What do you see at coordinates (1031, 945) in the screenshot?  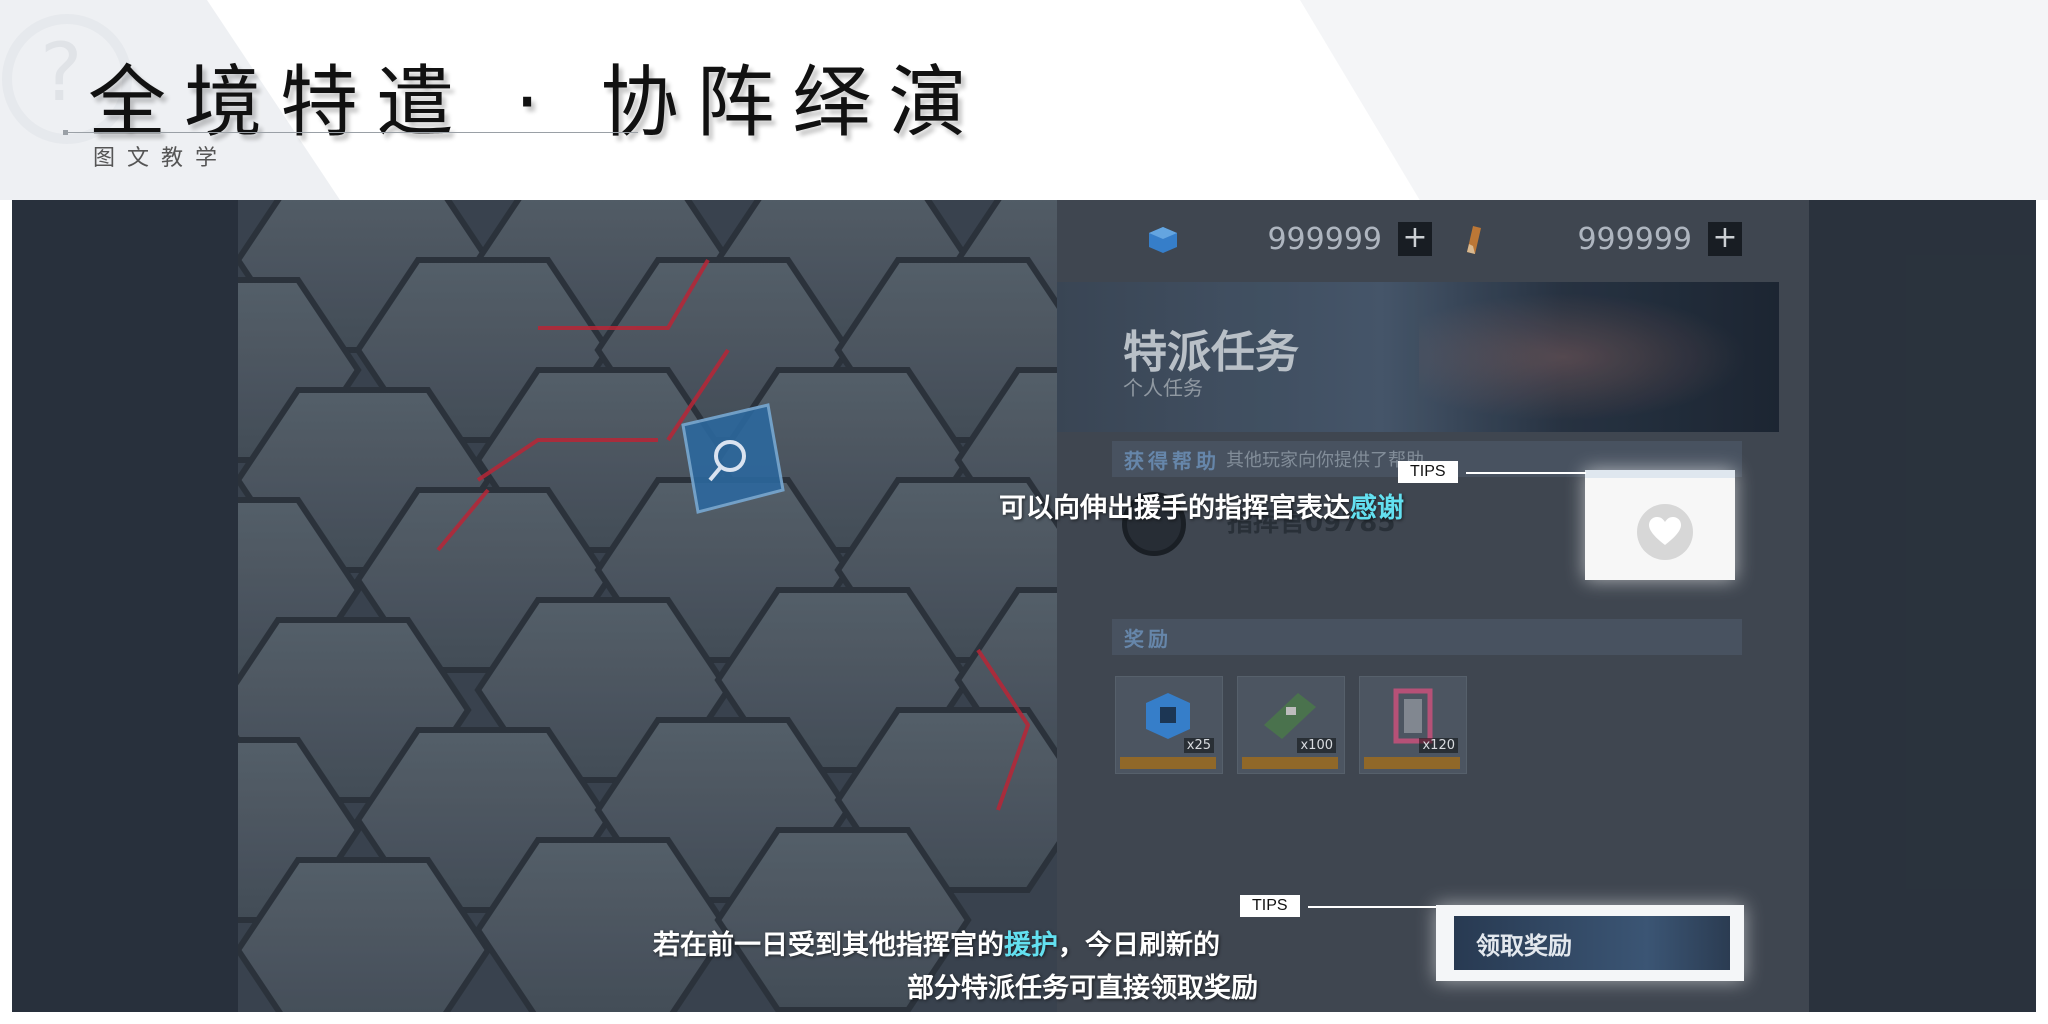 I see `tip-highlight: 援护` at bounding box center [1031, 945].